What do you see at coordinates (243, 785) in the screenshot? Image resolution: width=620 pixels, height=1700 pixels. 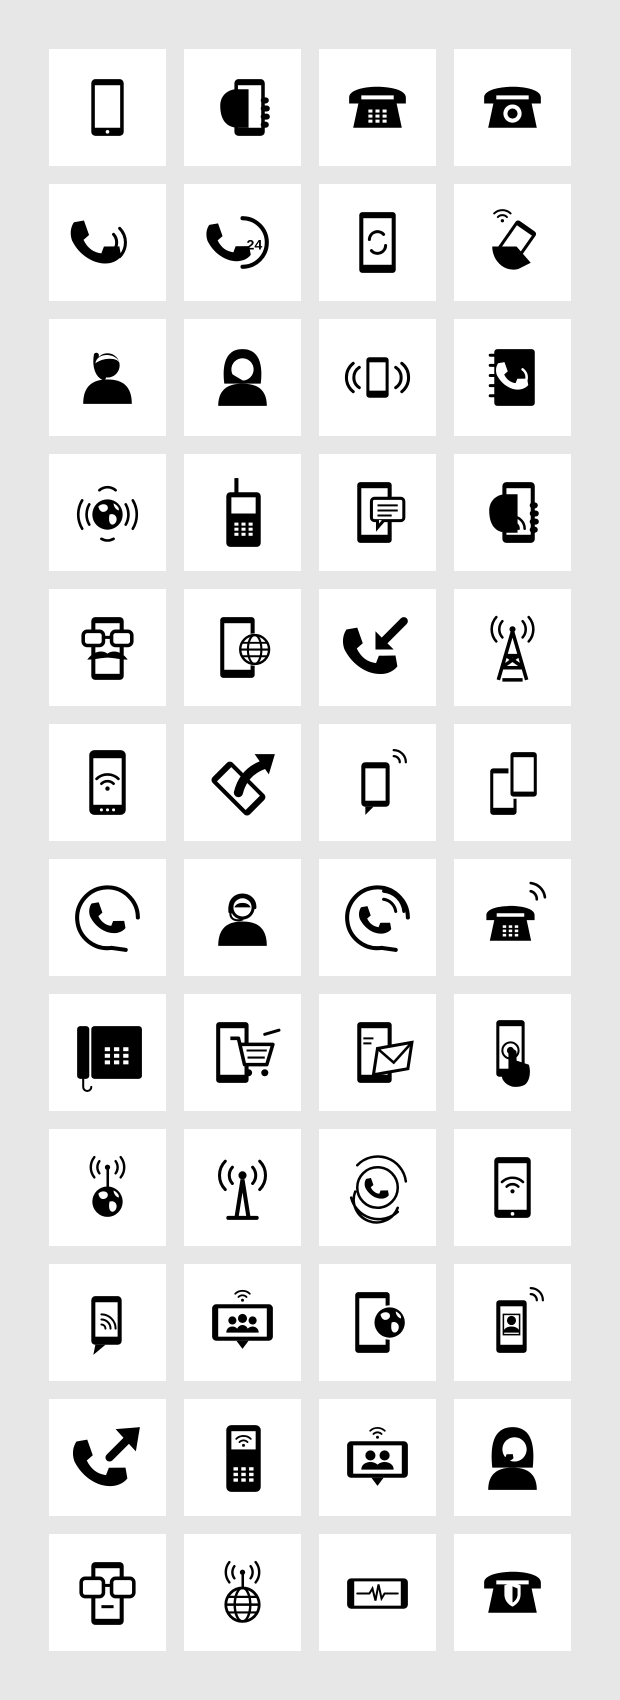 I see `phone-share-arrow-icon` at bounding box center [243, 785].